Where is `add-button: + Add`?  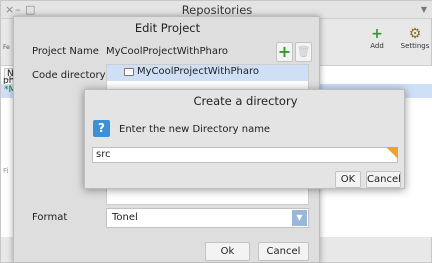 add-button: + Add is located at coordinates (377, 38).